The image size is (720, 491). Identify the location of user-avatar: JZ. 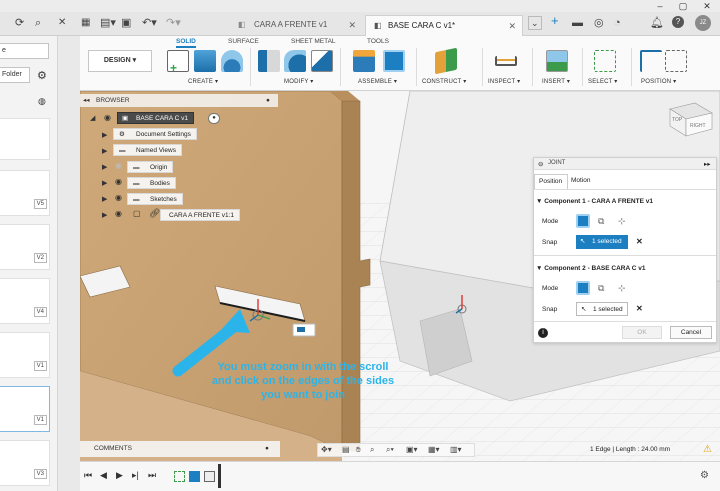
(703, 23).